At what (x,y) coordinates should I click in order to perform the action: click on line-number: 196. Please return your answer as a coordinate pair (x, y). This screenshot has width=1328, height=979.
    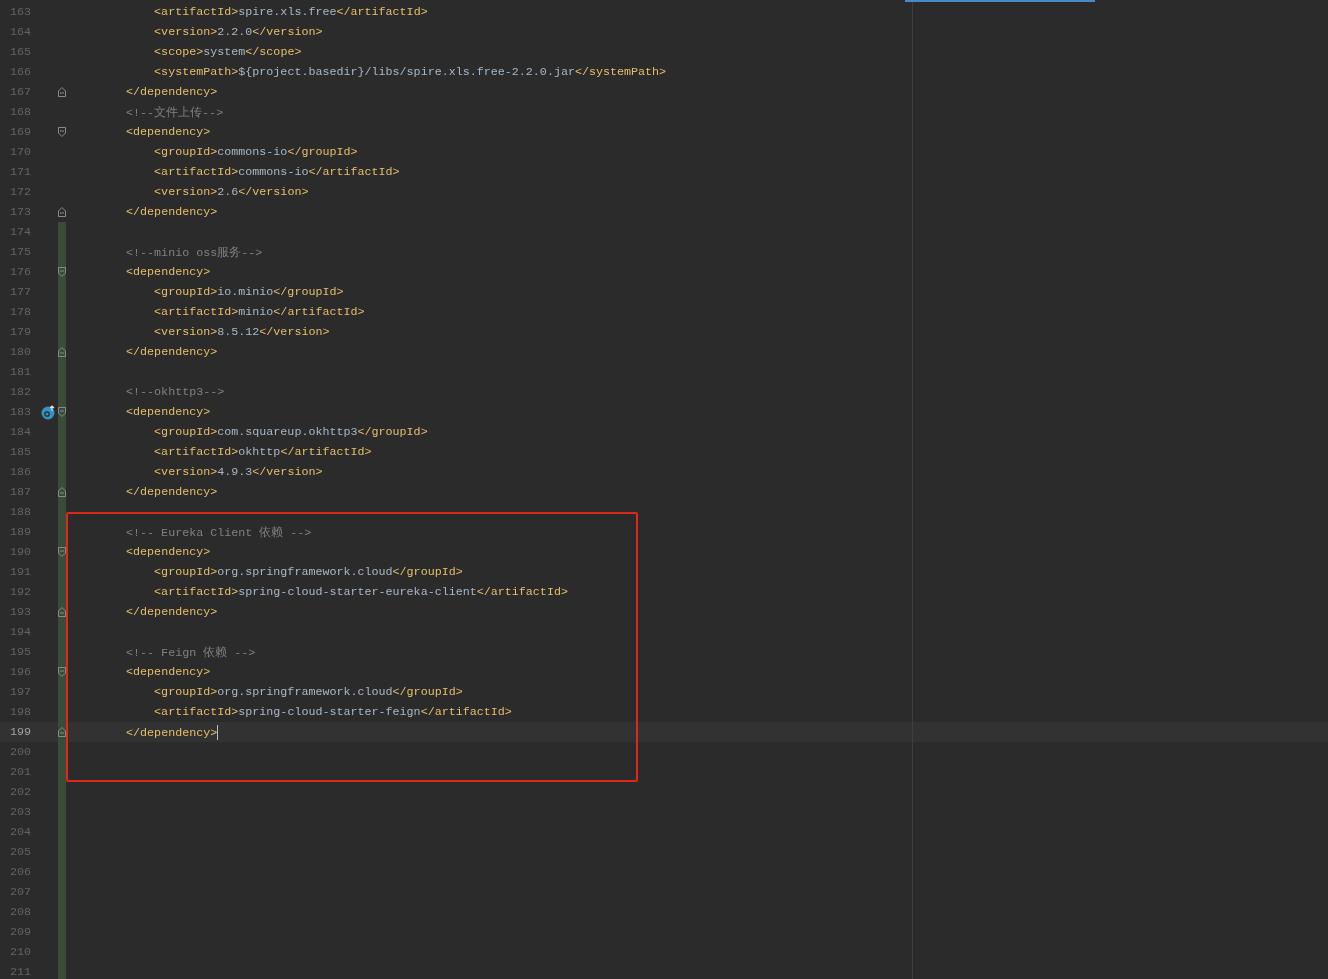
    Looking at the image, I should click on (19, 672).